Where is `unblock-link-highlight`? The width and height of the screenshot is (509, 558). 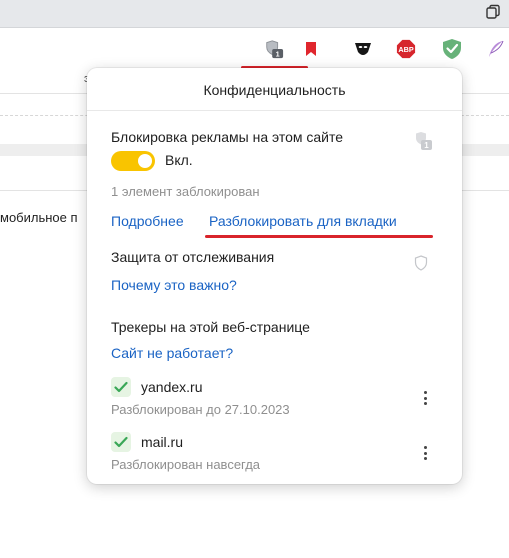
unblock-link-highlight is located at coordinates (319, 236).